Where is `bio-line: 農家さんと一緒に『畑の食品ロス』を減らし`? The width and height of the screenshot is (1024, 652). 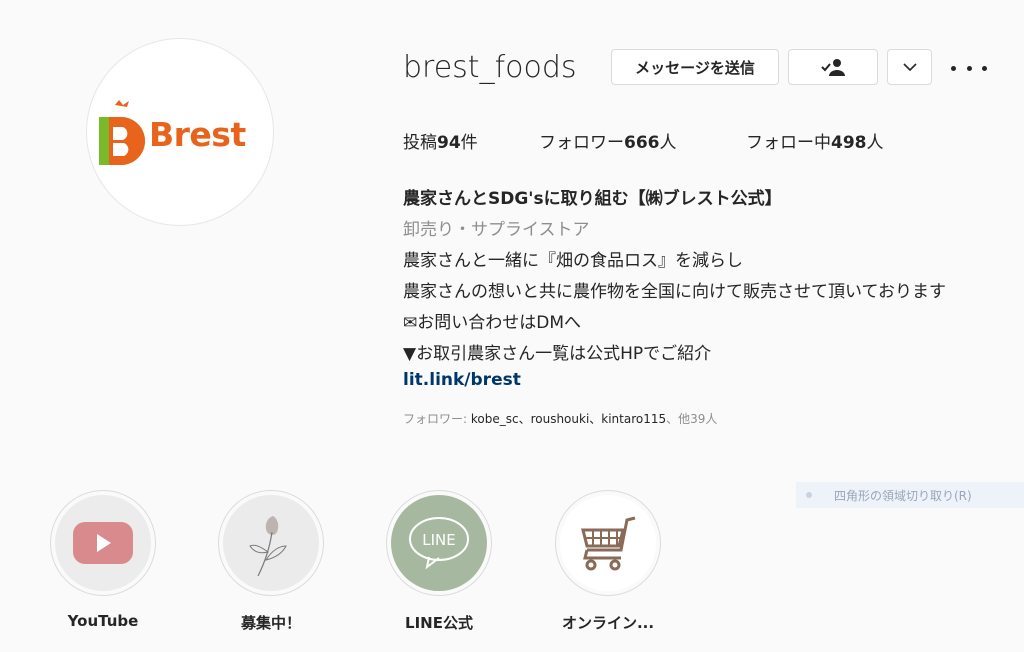 bio-line: 農家さんと一緒に『畑の食品ロス』を減らし is located at coordinates (573, 261).